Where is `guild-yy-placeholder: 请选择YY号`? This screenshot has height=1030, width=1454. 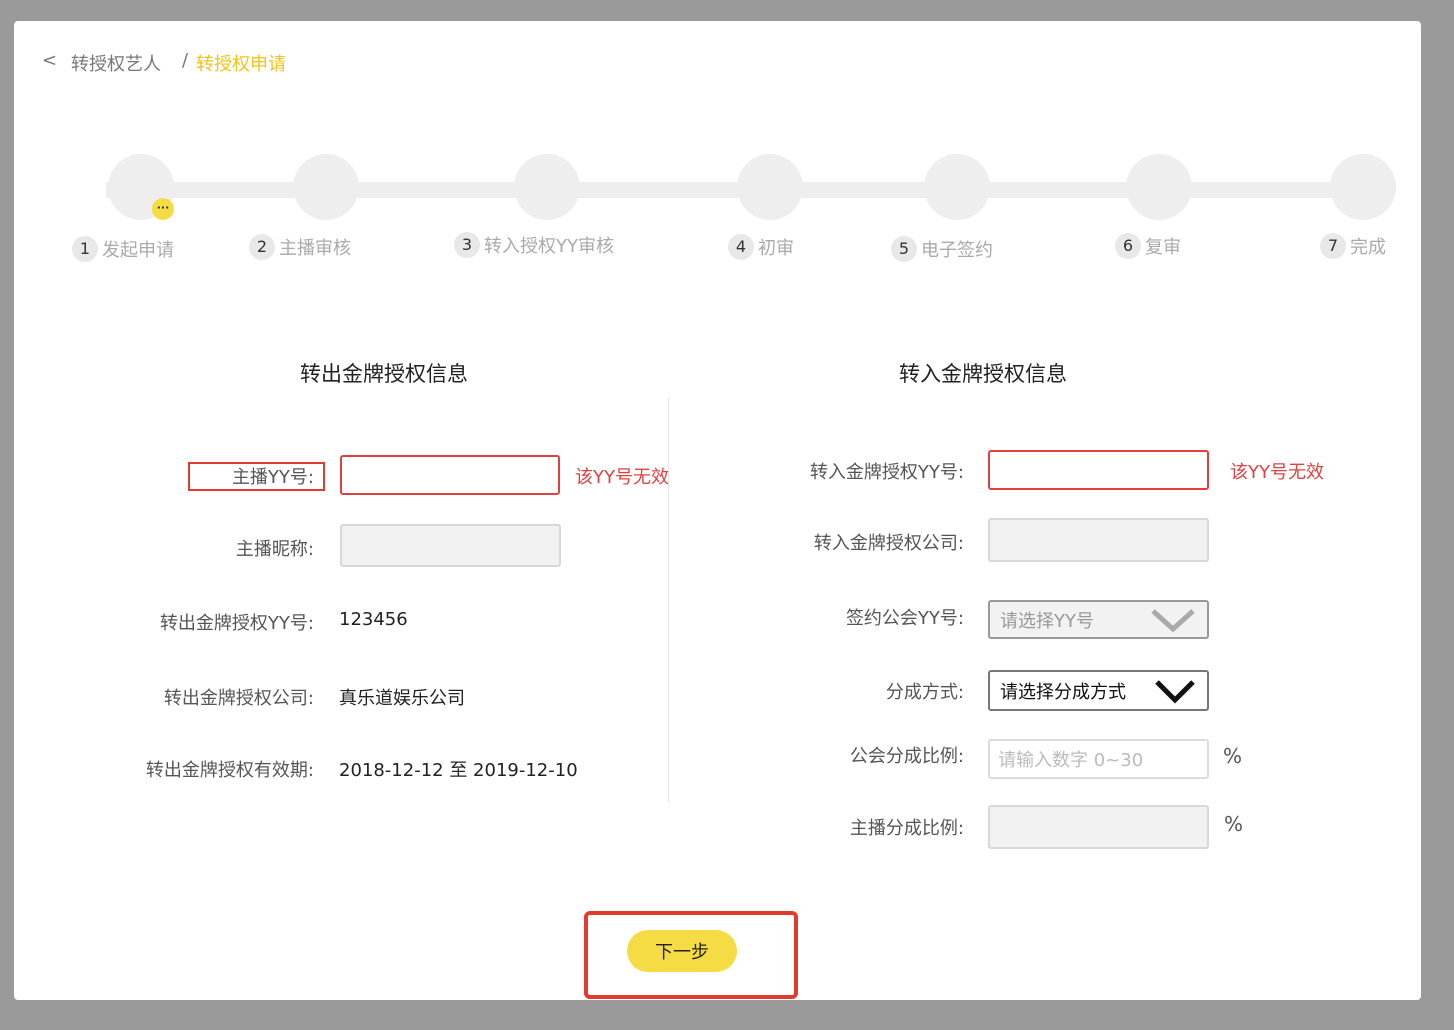
guild-yy-placeholder: 请选择YY号 is located at coordinates (1047, 621).